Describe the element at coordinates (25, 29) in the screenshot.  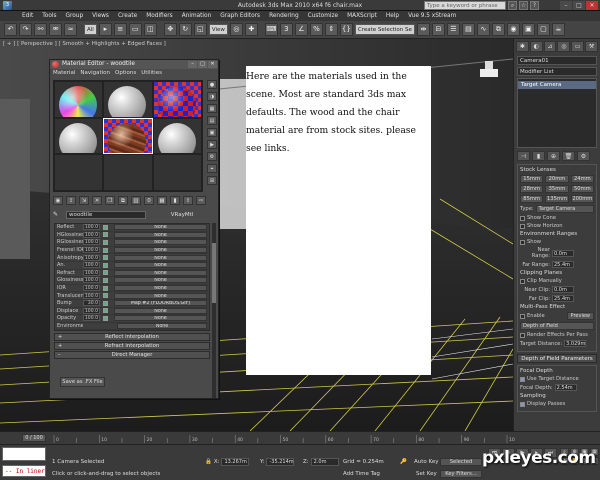
I see `redo-icon: ↷` at that location.